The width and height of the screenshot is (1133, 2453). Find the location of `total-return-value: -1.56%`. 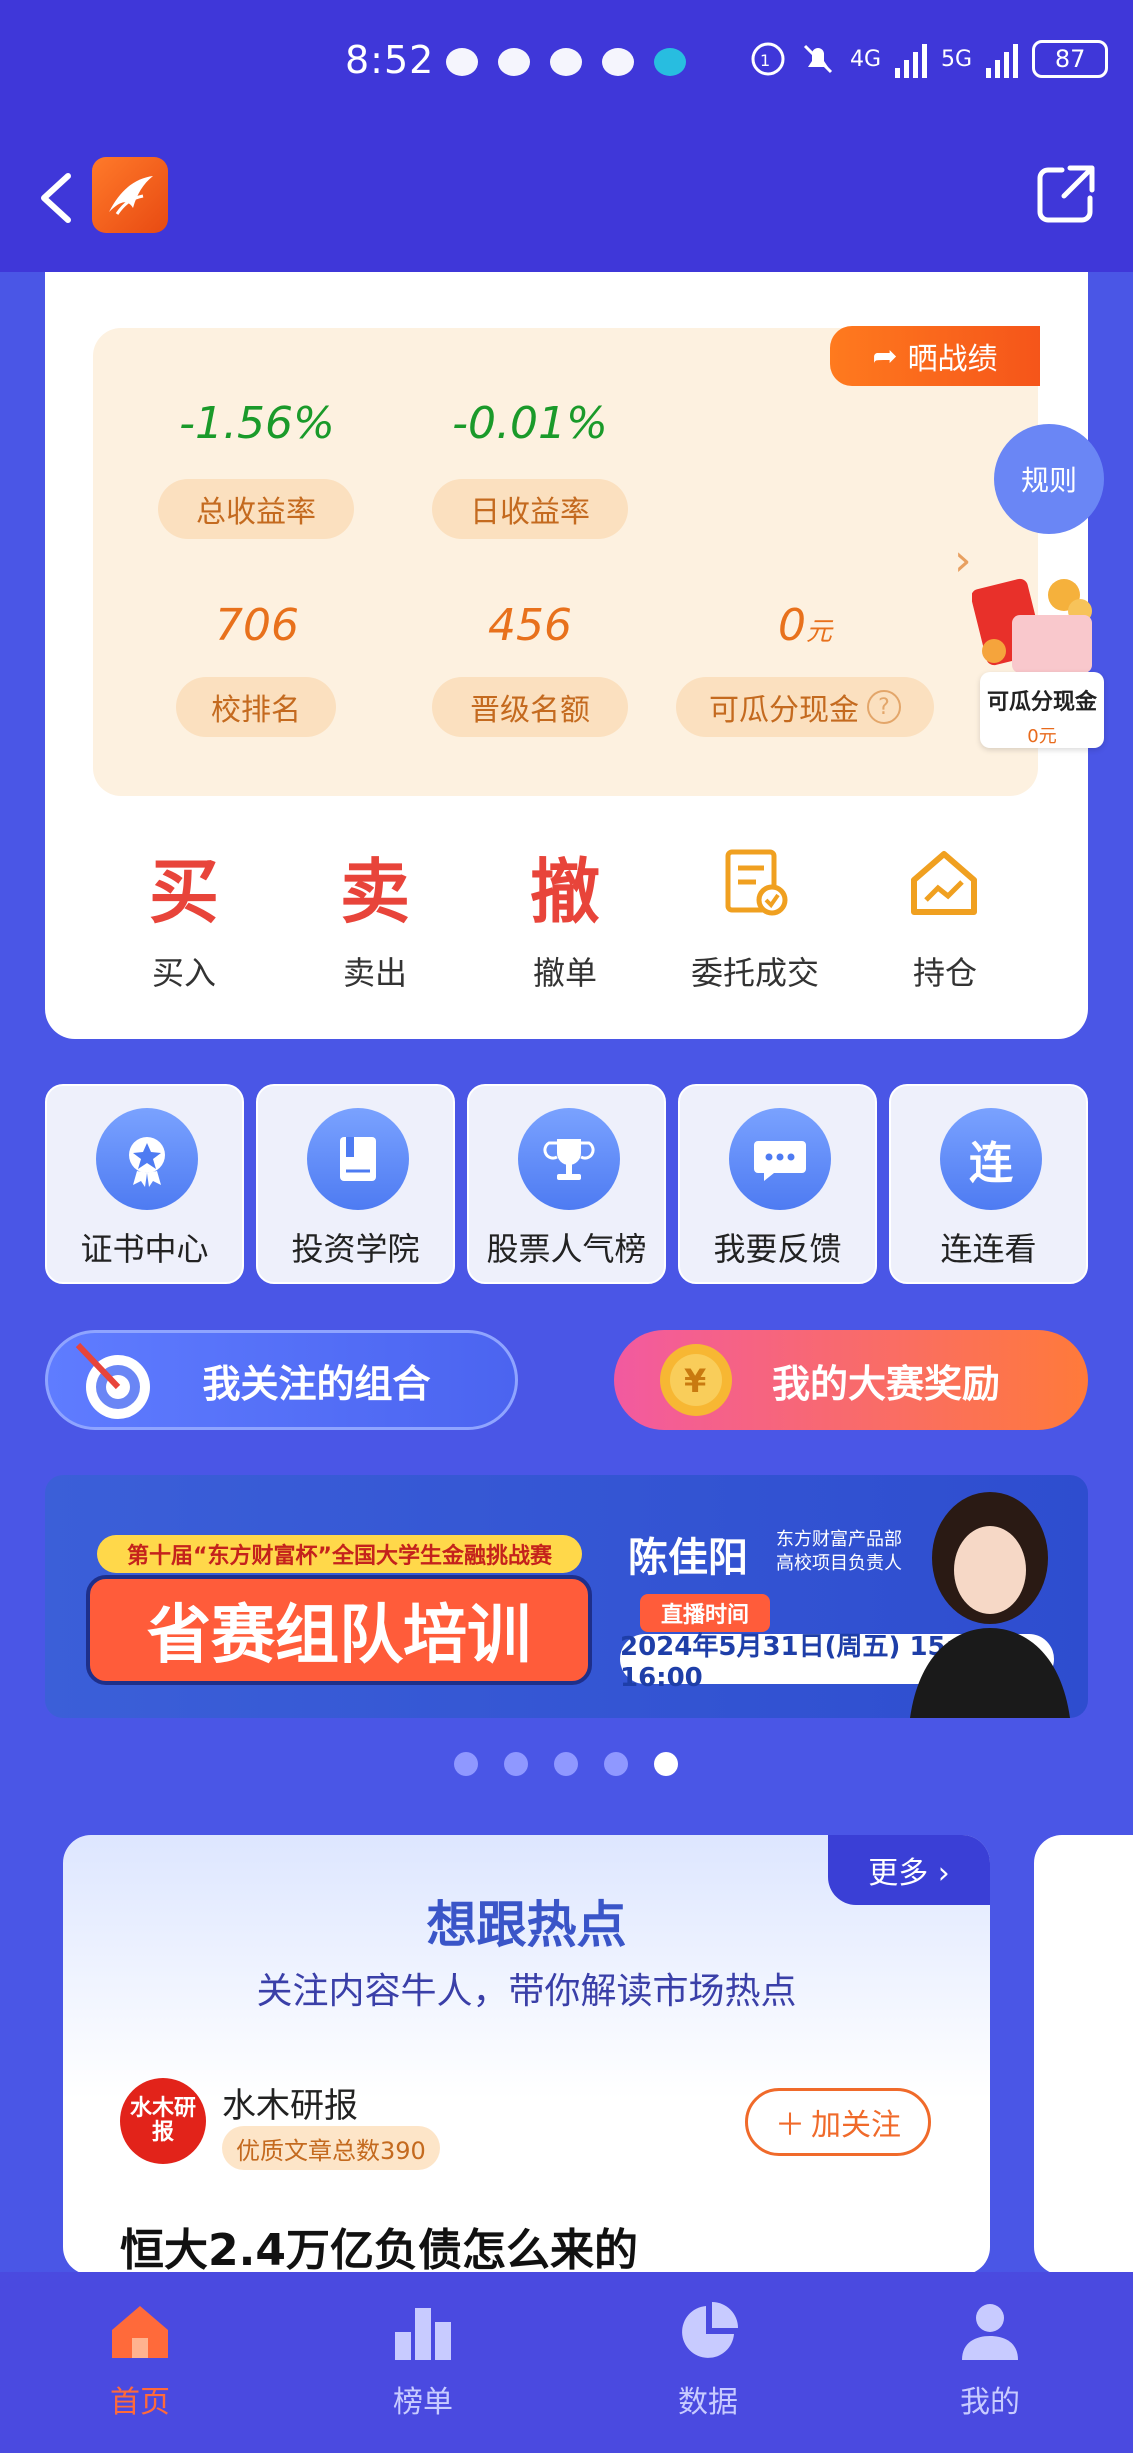

total-return-value: -1.56% is located at coordinates (257, 423).